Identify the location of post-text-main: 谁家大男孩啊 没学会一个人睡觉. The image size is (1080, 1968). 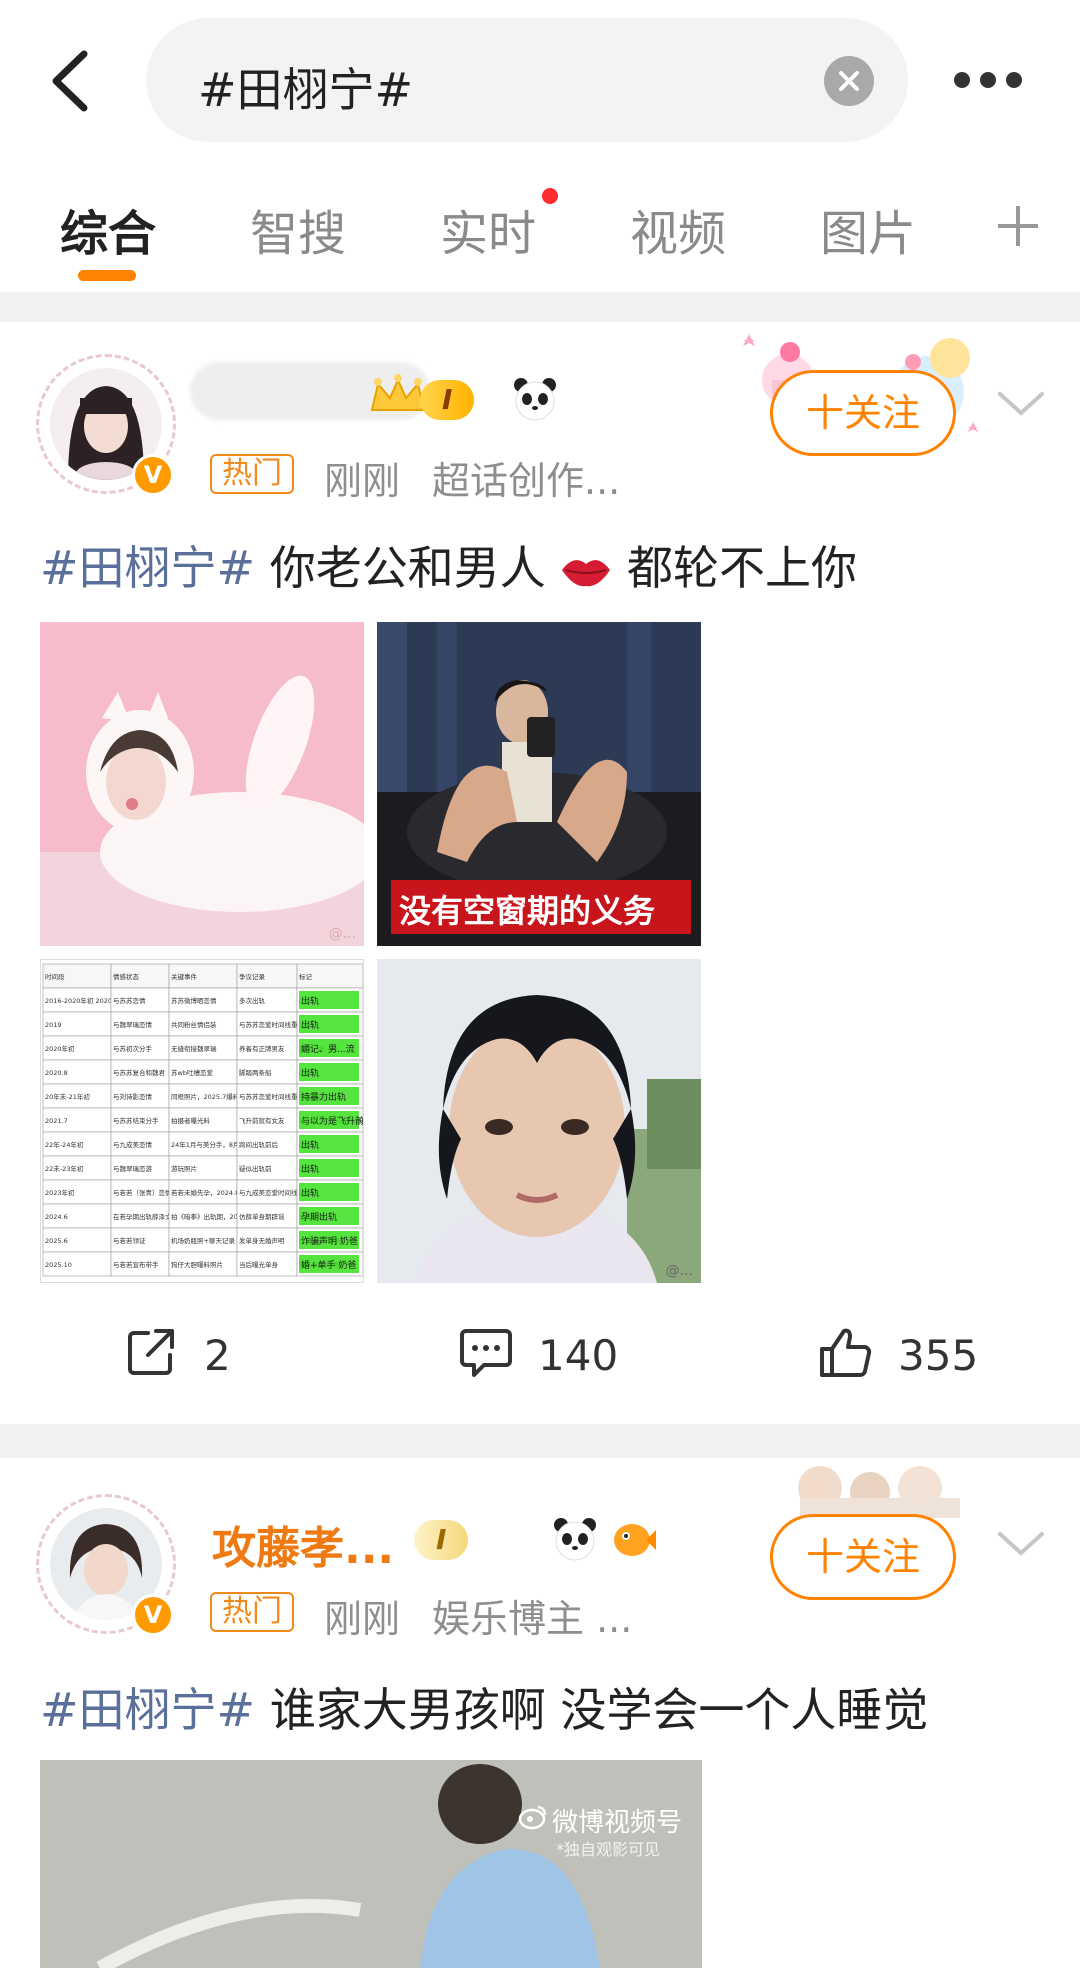
(599, 1710).